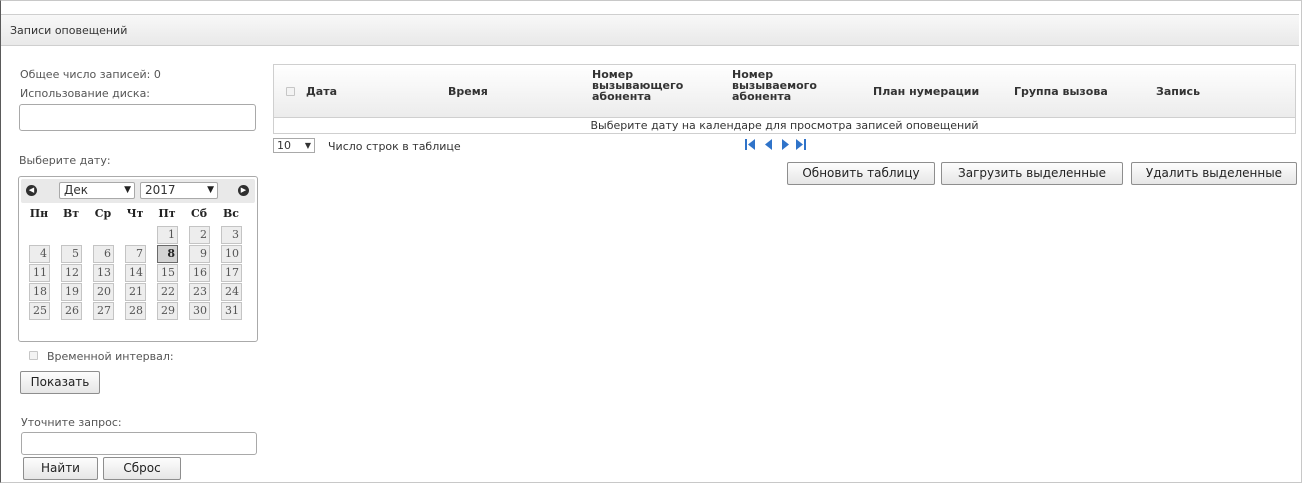 This screenshot has height=484, width=1304. What do you see at coordinates (650, 30) in the screenshot?
I see `title-bar: Записи оповещений` at bounding box center [650, 30].